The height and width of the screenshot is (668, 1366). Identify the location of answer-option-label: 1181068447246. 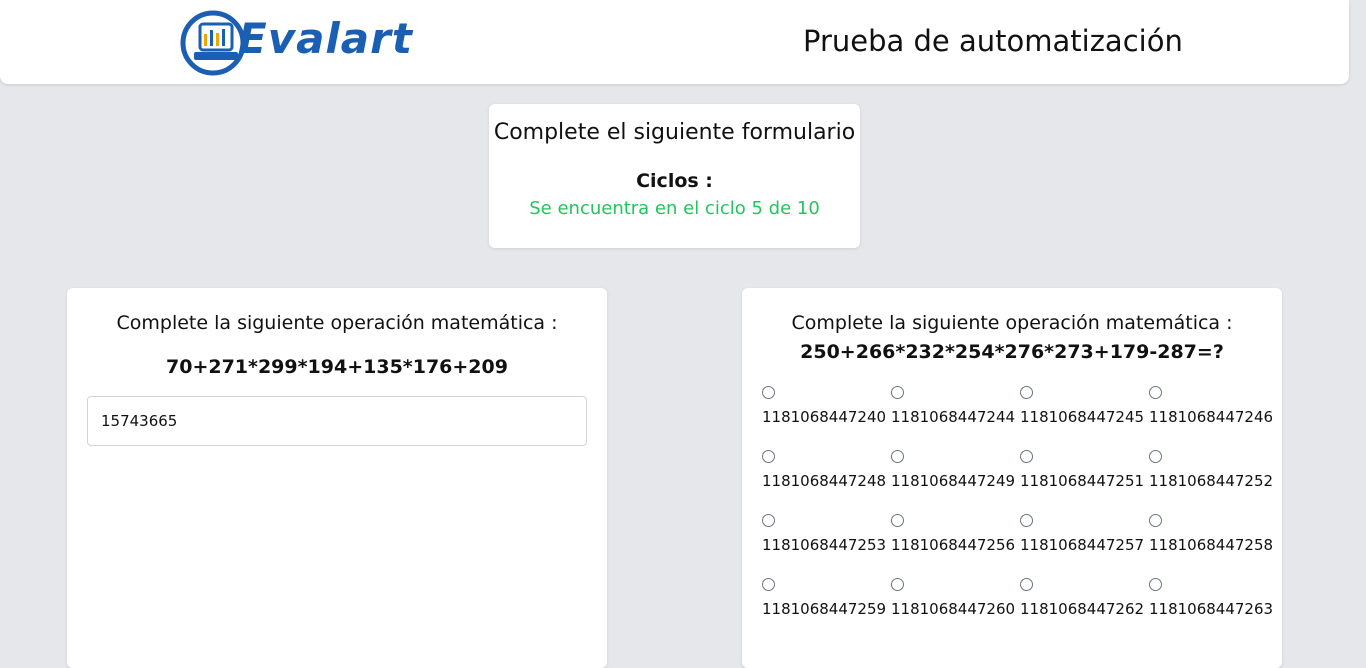
(1211, 417).